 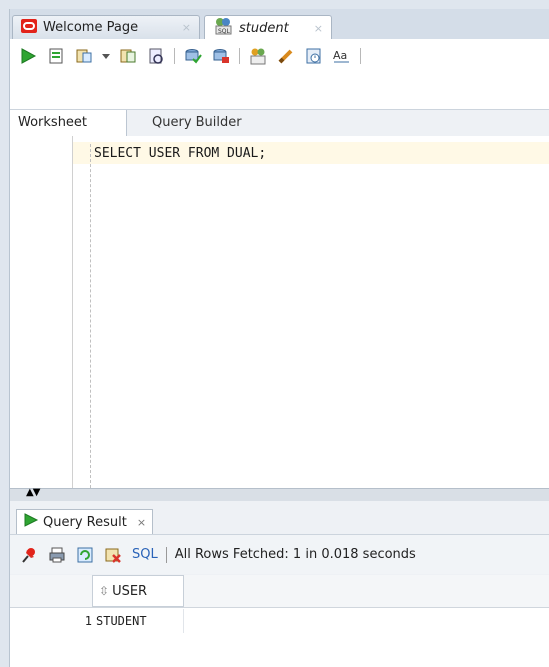 I want to click on print-icon, so click(x=57, y=555).